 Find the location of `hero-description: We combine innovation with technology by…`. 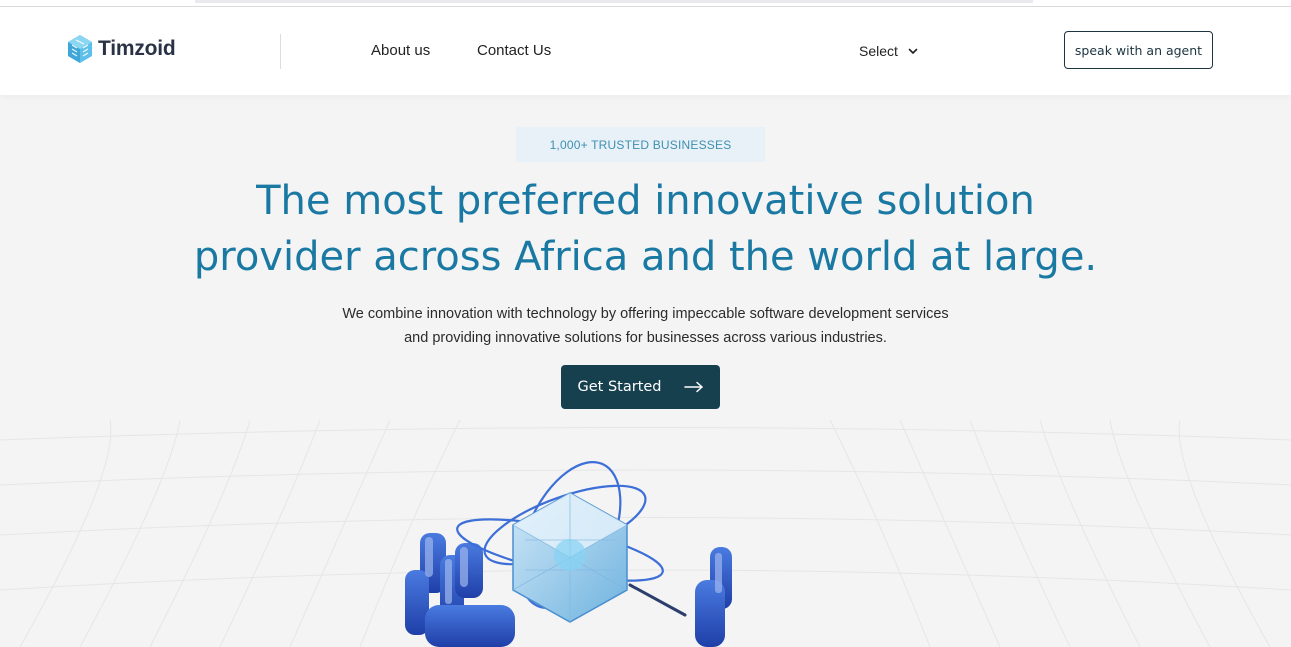

hero-description: We combine innovation with technology by… is located at coordinates (645, 326).